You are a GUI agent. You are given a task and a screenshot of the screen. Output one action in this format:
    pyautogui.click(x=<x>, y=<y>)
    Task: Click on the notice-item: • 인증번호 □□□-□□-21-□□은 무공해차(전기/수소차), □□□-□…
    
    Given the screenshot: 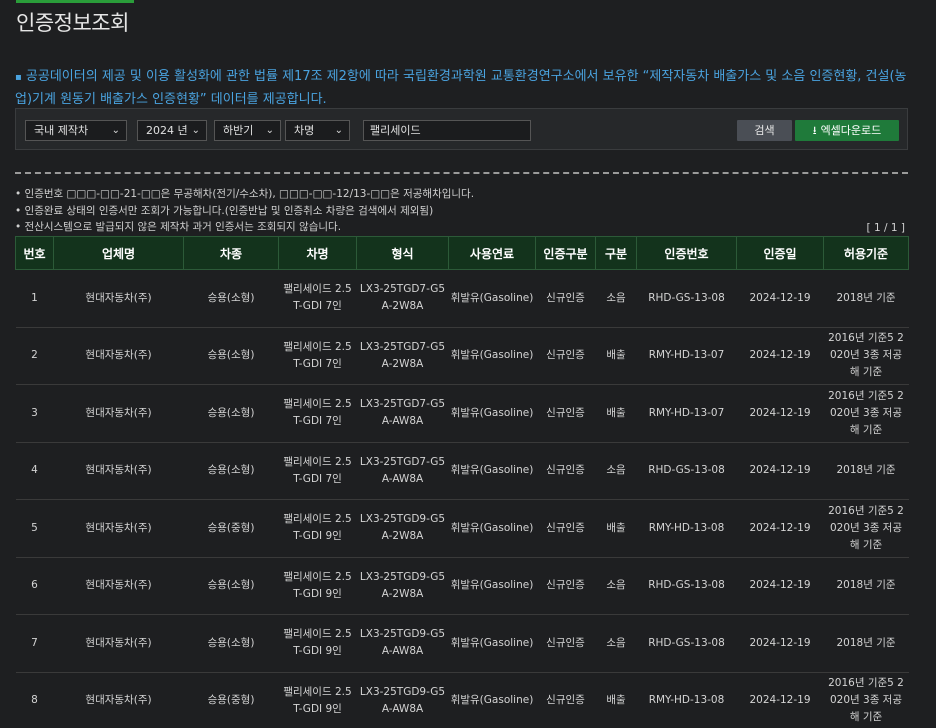 What is the action you would take?
    pyautogui.click(x=245, y=194)
    